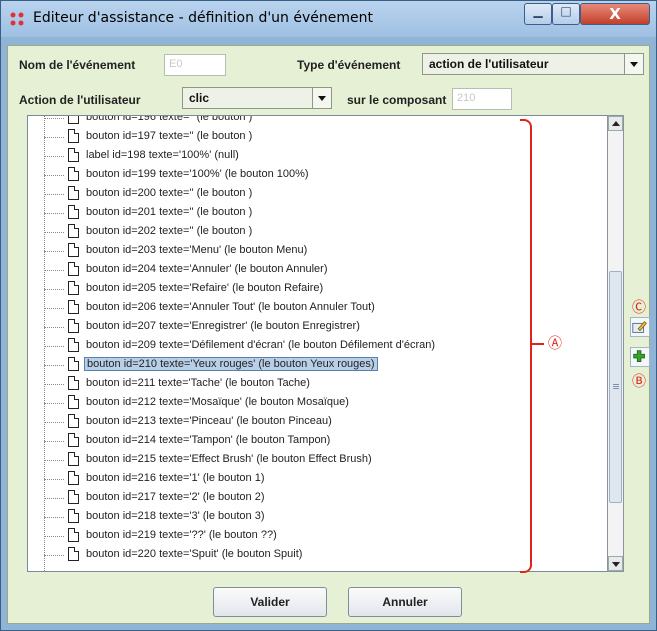 This screenshot has width=657, height=631. What do you see at coordinates (489, 64) in the screenshot?
I see `event-type-value: action de l'utilisateur` at bounding box center [489, 64].